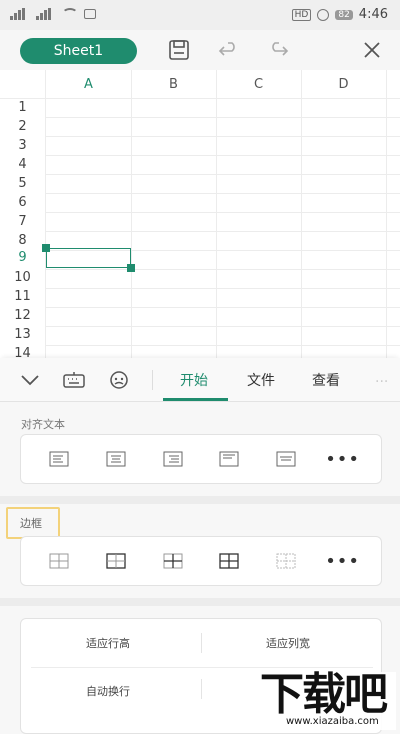 This screenshot has width=400, height=734. Describe the element at coordinates (74, 380) in the screenshot. I see `keyboard-icon` at that location.